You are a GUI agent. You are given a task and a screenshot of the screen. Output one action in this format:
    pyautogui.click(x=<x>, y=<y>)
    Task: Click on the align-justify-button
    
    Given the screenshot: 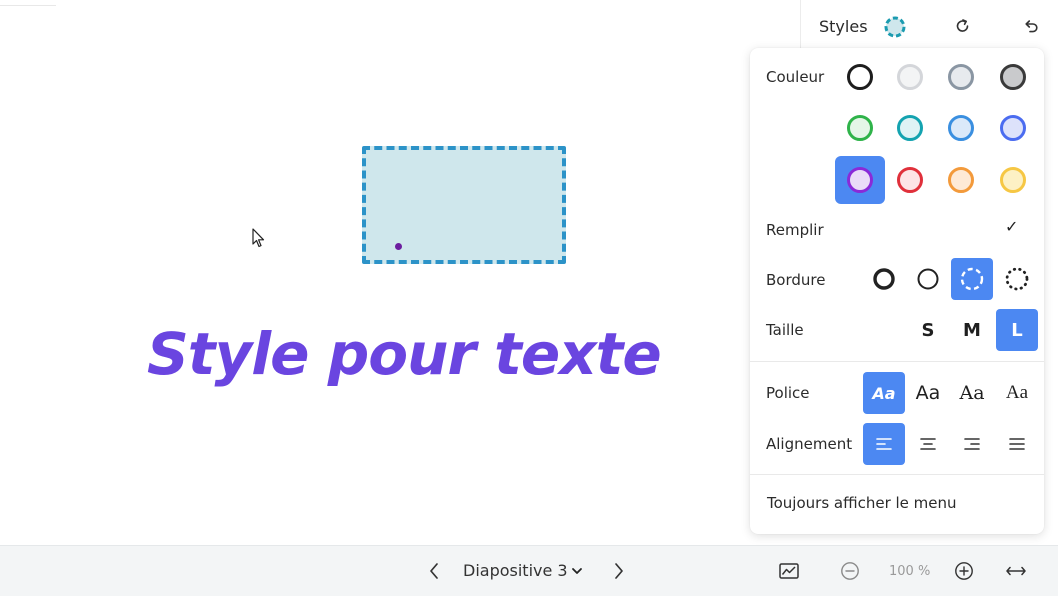 What is the action you would take?
    pyautogui.click(x=1017, y=444)
    